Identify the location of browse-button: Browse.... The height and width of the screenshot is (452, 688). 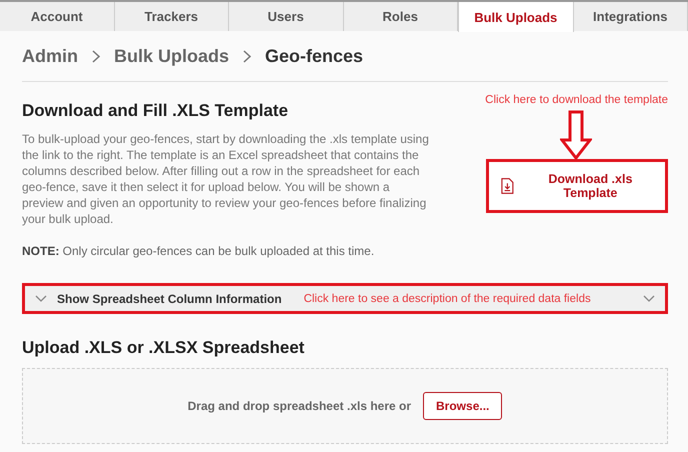
(462, 406).